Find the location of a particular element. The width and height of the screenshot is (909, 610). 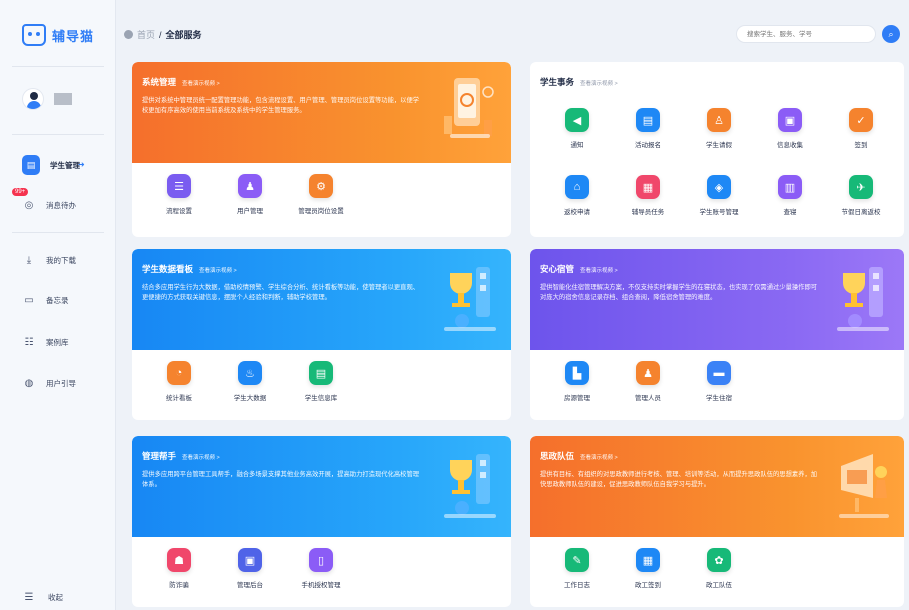

card-description-line: 校更加有序高效的使用当前系统及系统中的学生管理服务。 is located at coordinates (224, 110).